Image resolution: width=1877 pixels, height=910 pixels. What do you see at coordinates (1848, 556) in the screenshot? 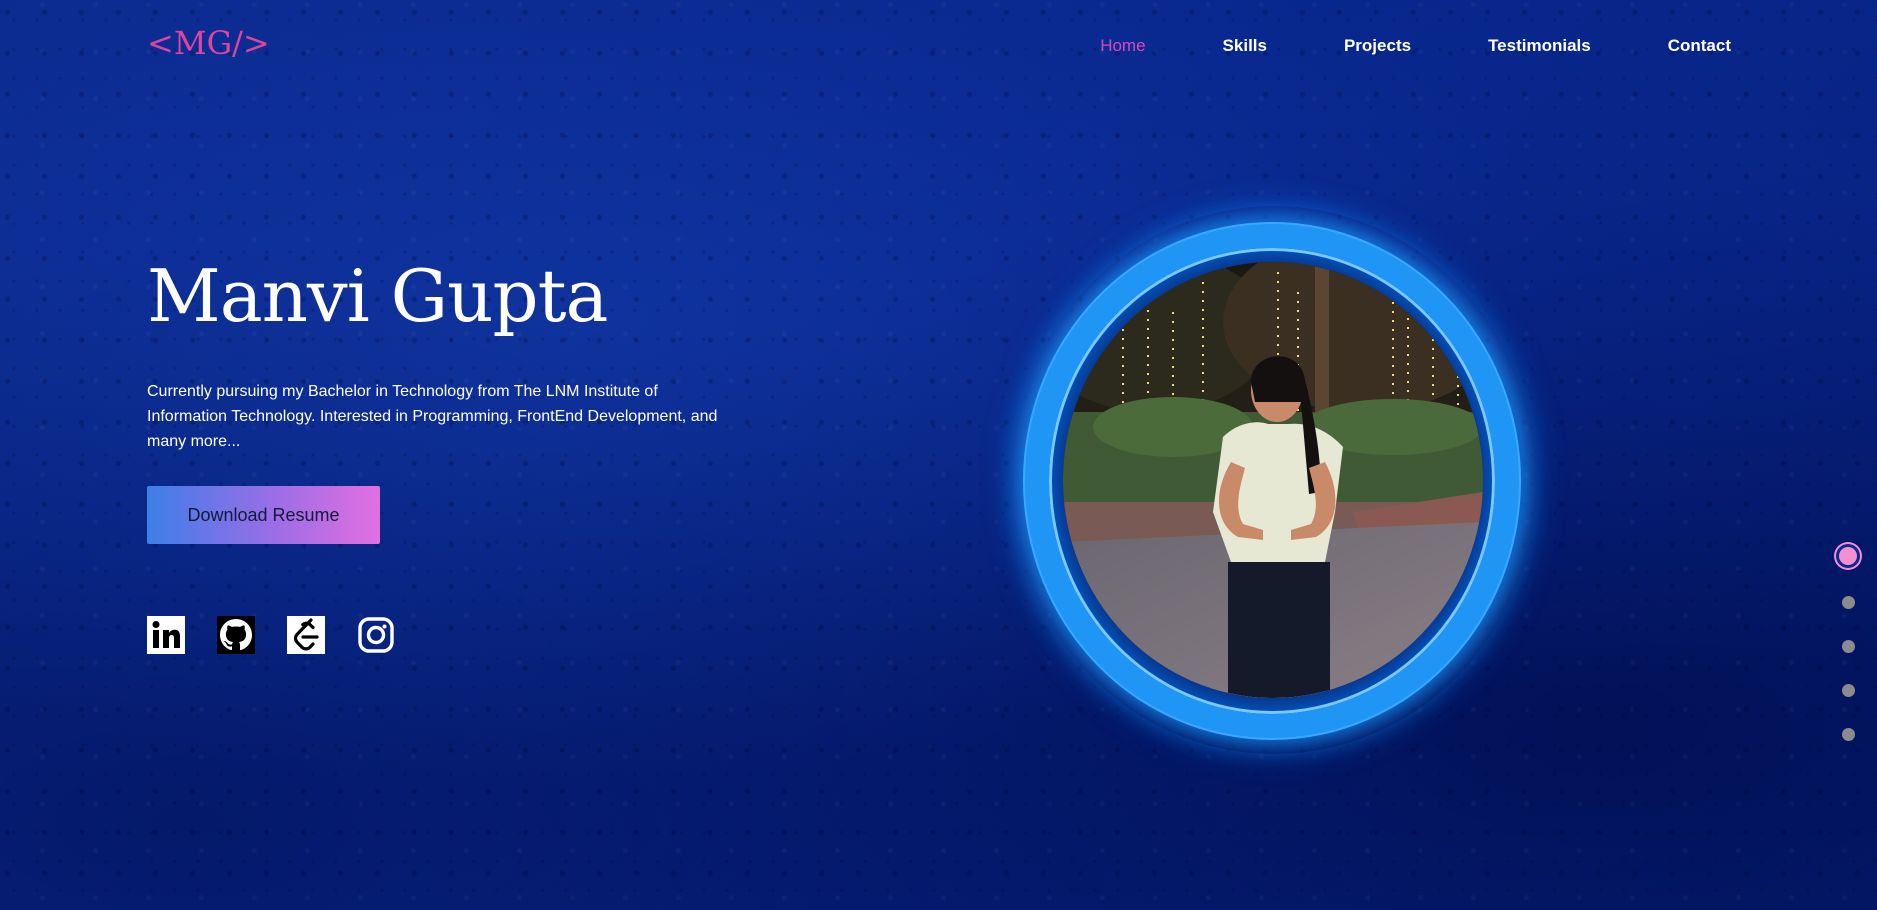
I see `section-dot-home` at bounding box center [1848, 556].